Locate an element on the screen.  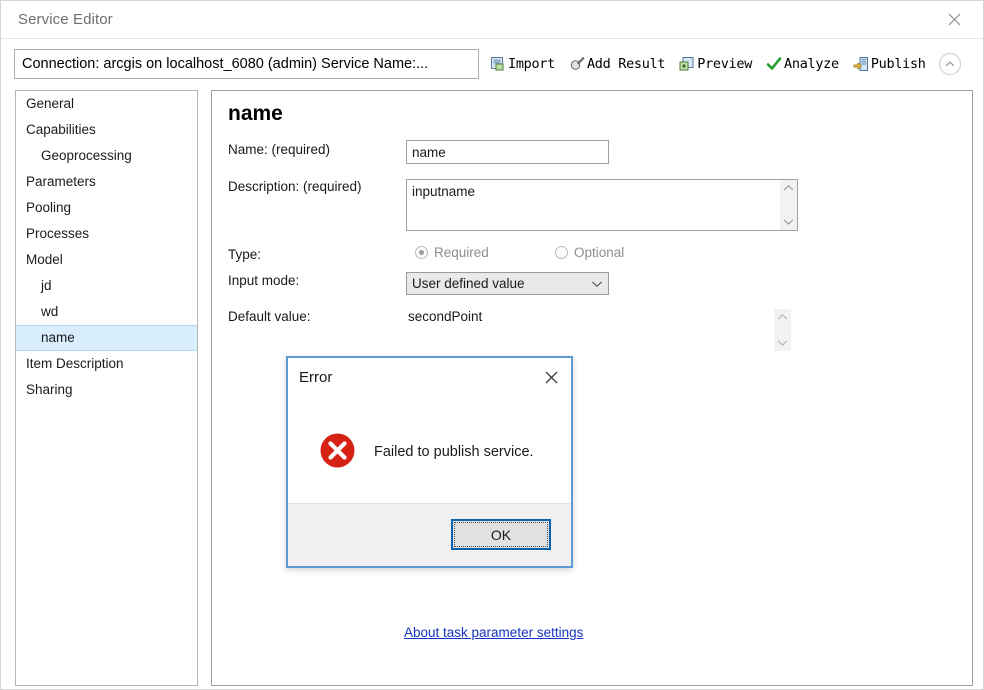
radio-required: Required is located at coordinates (452, 252).